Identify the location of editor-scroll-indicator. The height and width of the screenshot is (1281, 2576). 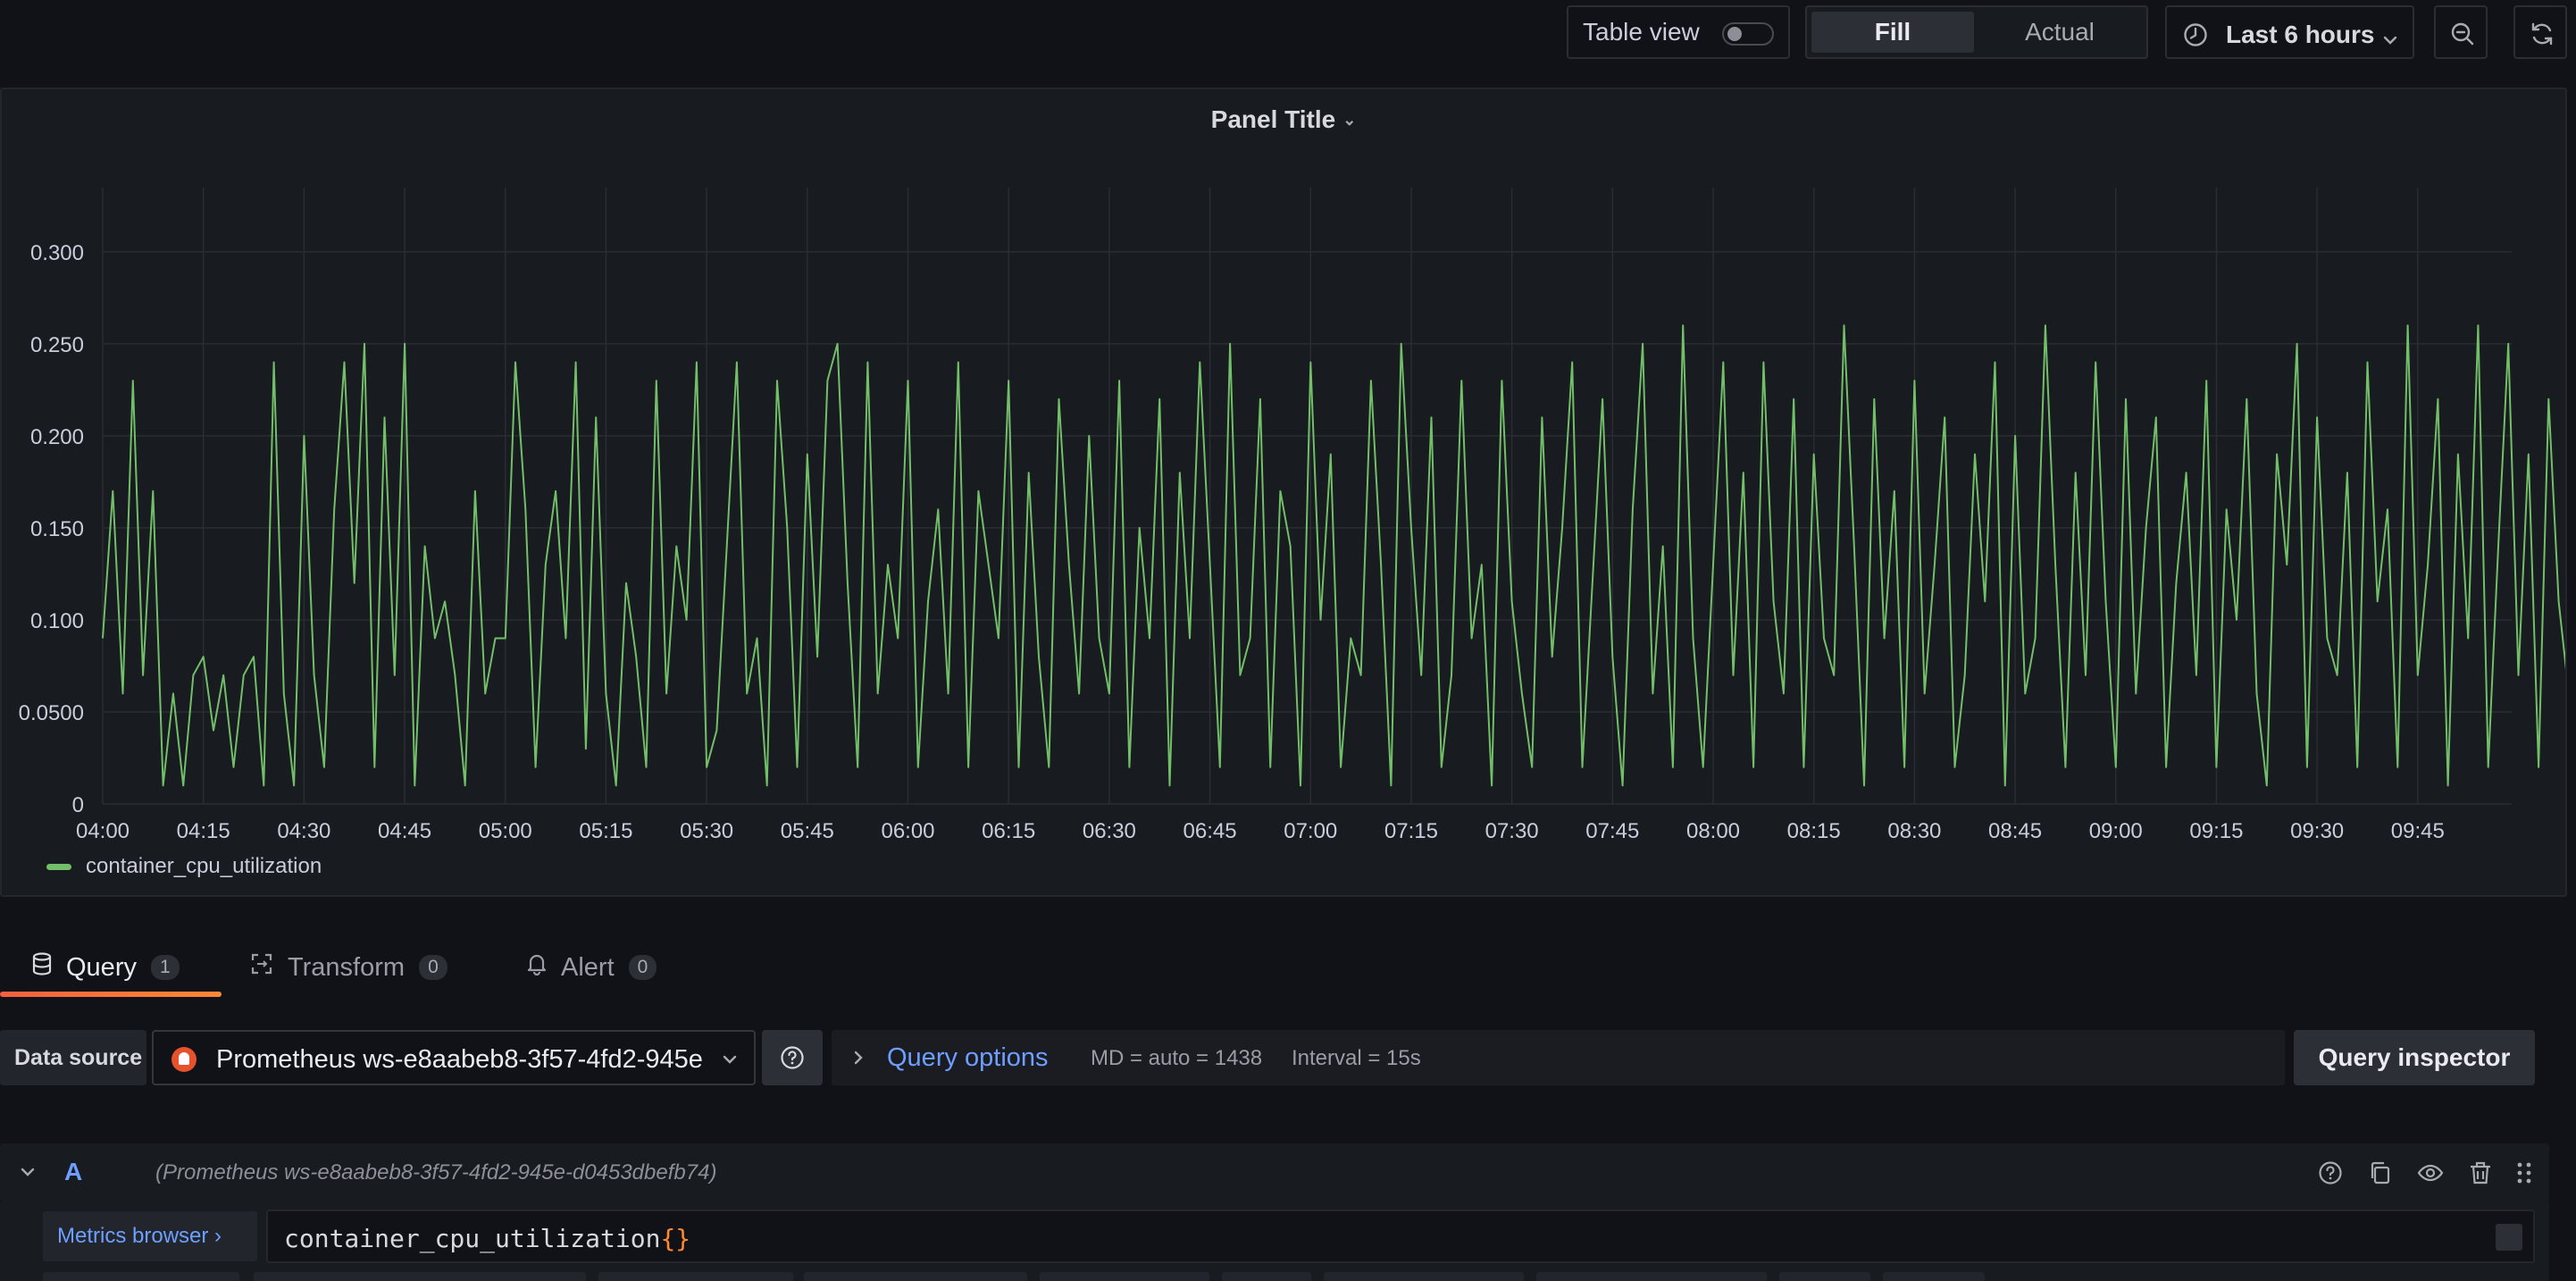
(2509, 1237).